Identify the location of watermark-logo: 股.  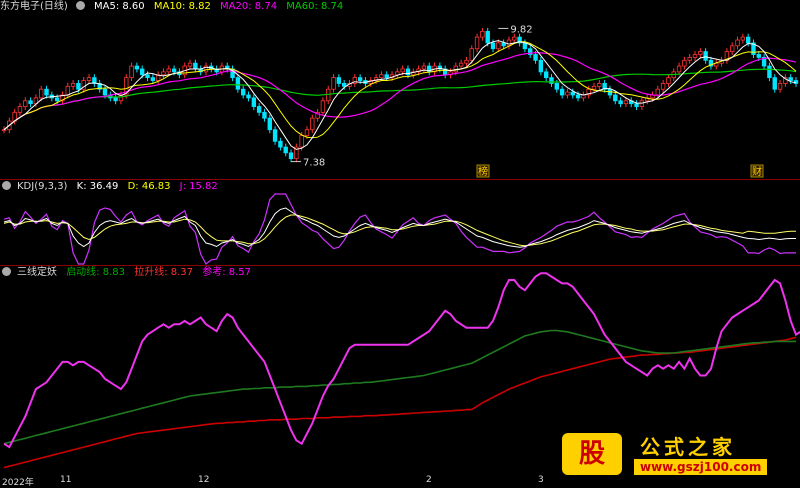
(592, 454).